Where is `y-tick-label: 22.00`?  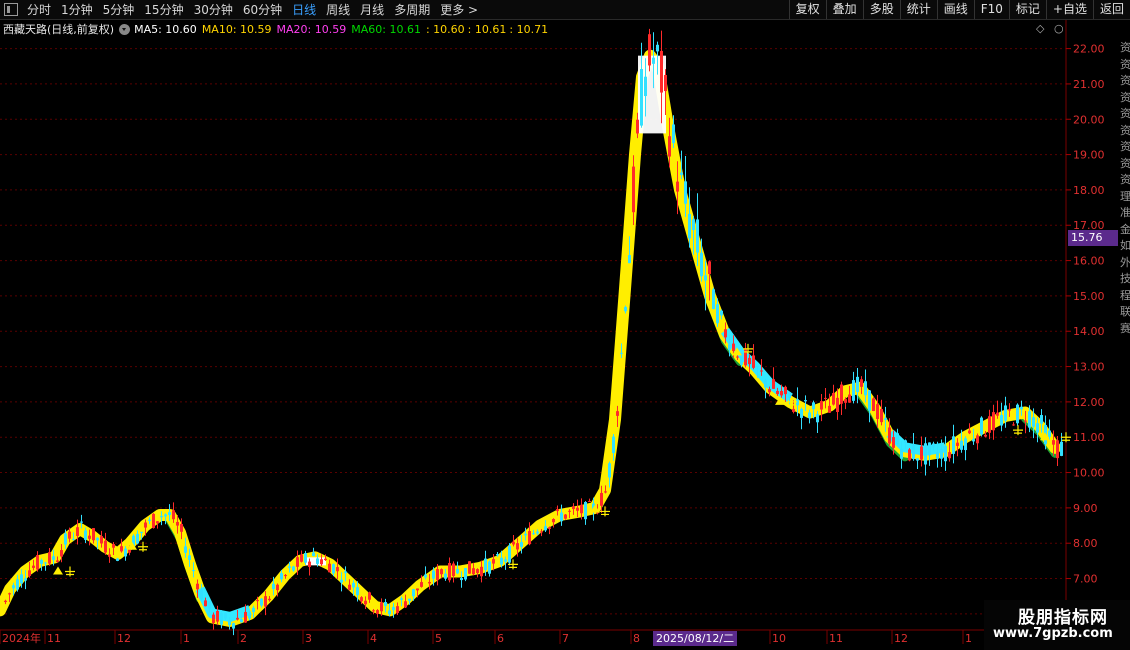
y-tick-label: 22.00 is located at coordinates (1089, 49).